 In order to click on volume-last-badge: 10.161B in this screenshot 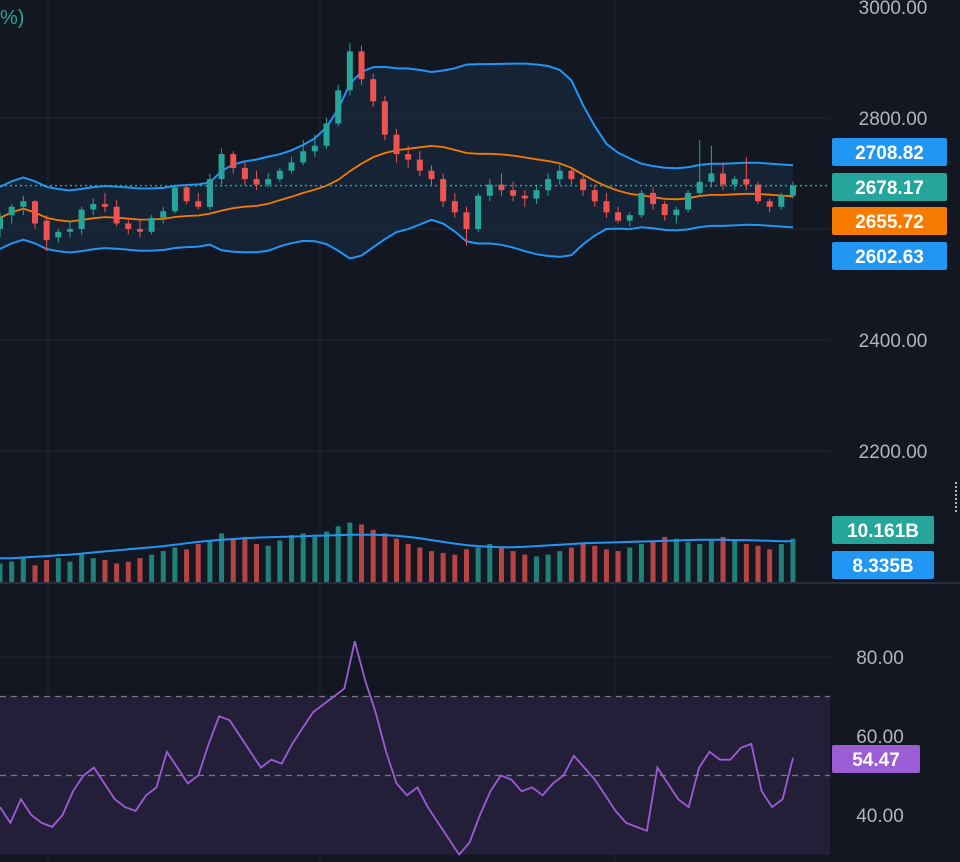, I will do `click(883, 531)`.